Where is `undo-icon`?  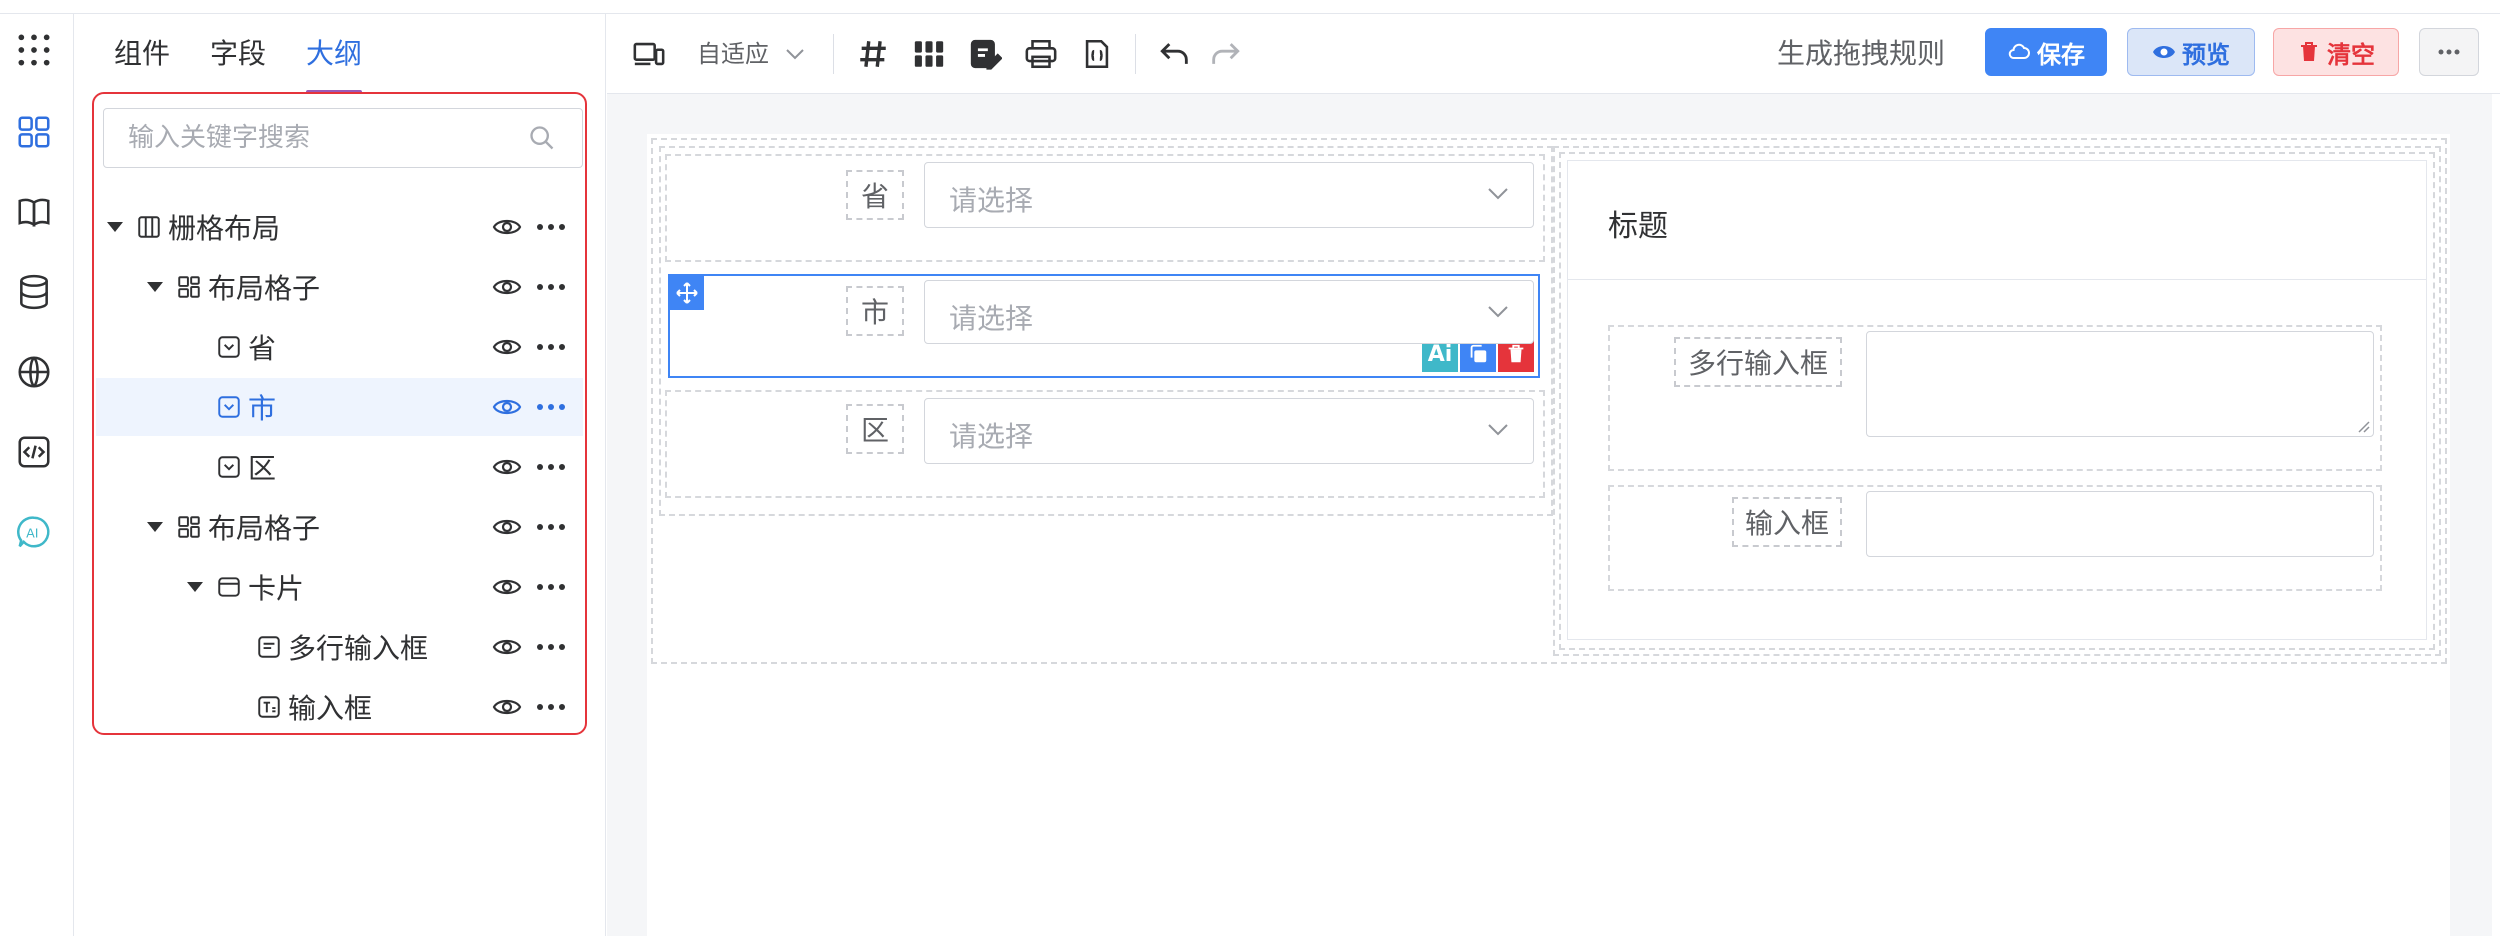 undo-icon is located at coordinates (1175, 54).